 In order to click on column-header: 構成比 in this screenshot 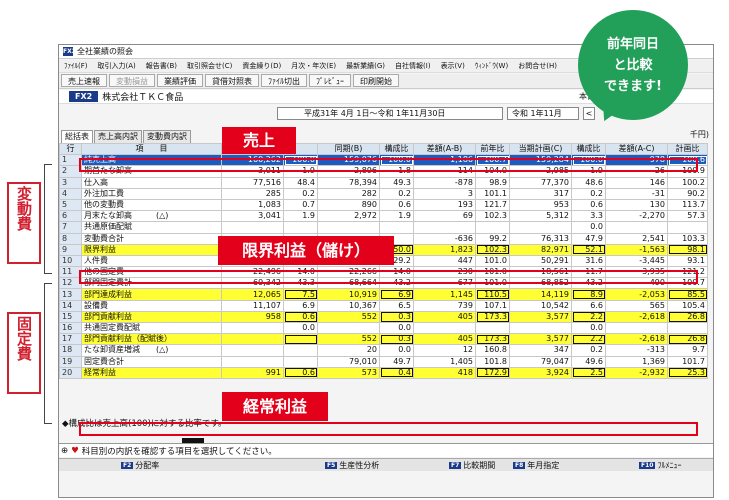, I will do `click(396, 149)`.